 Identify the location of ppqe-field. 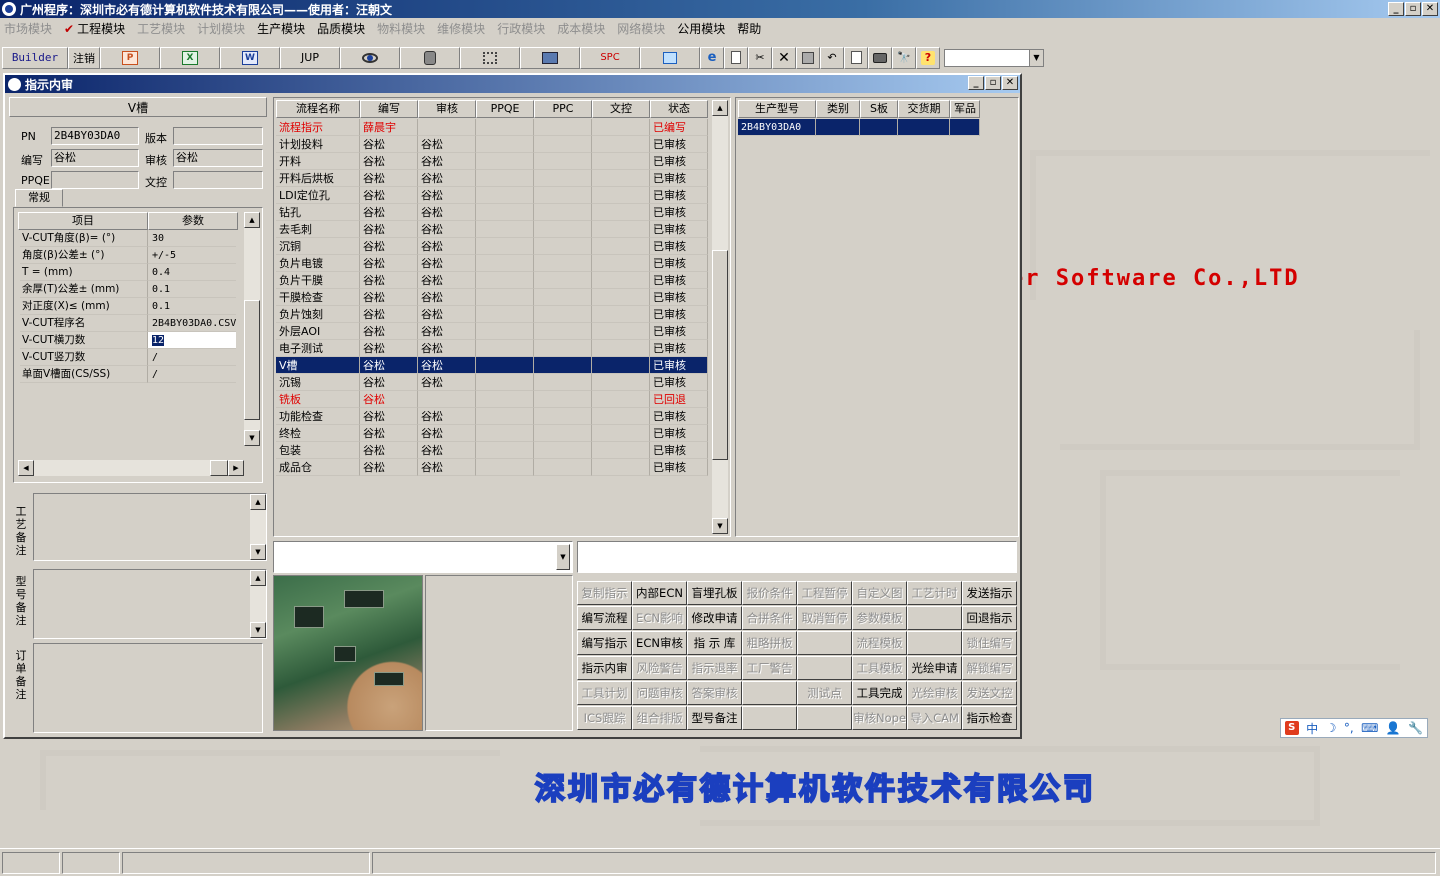
(95, 180).